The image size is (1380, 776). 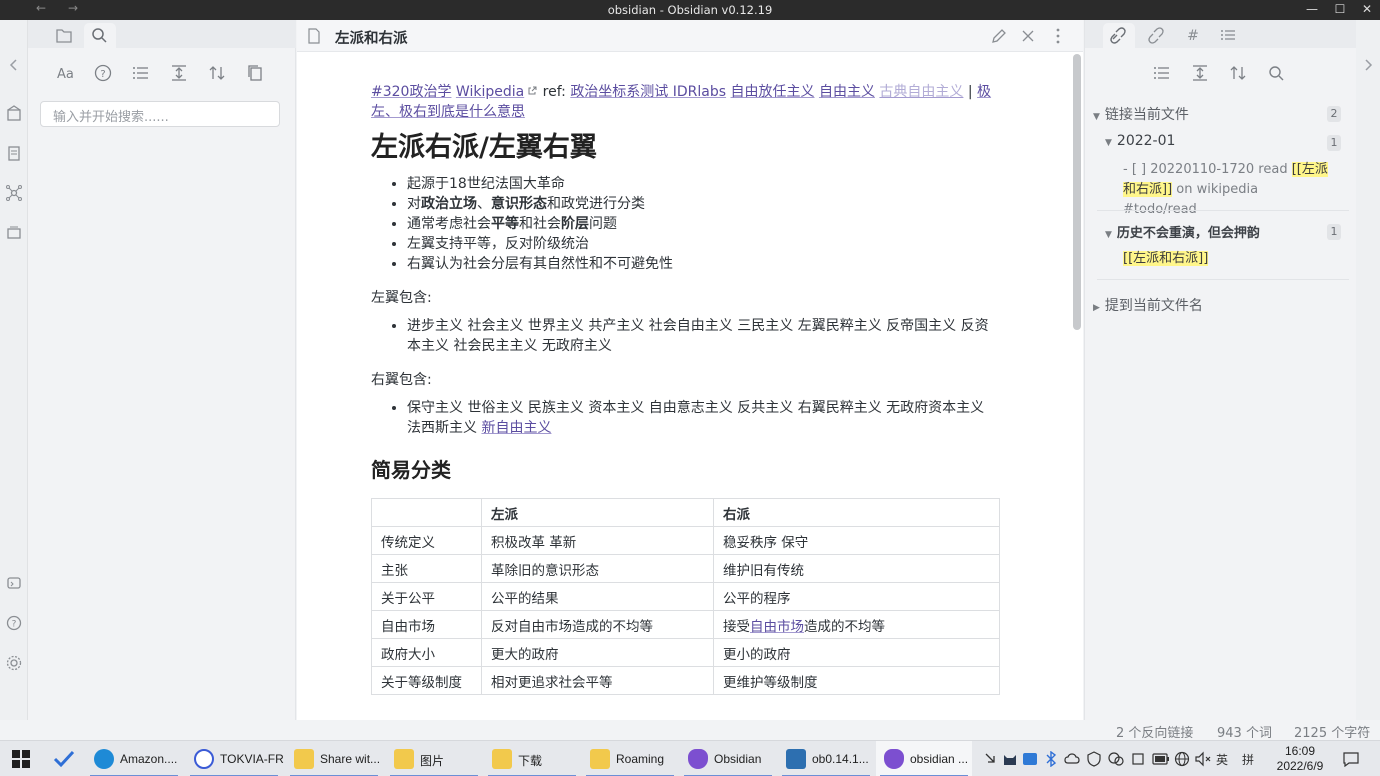 What do you see at coordinates (314, 36) in the screenshot?
I see `file-icon` at bounding box center [314, 36].